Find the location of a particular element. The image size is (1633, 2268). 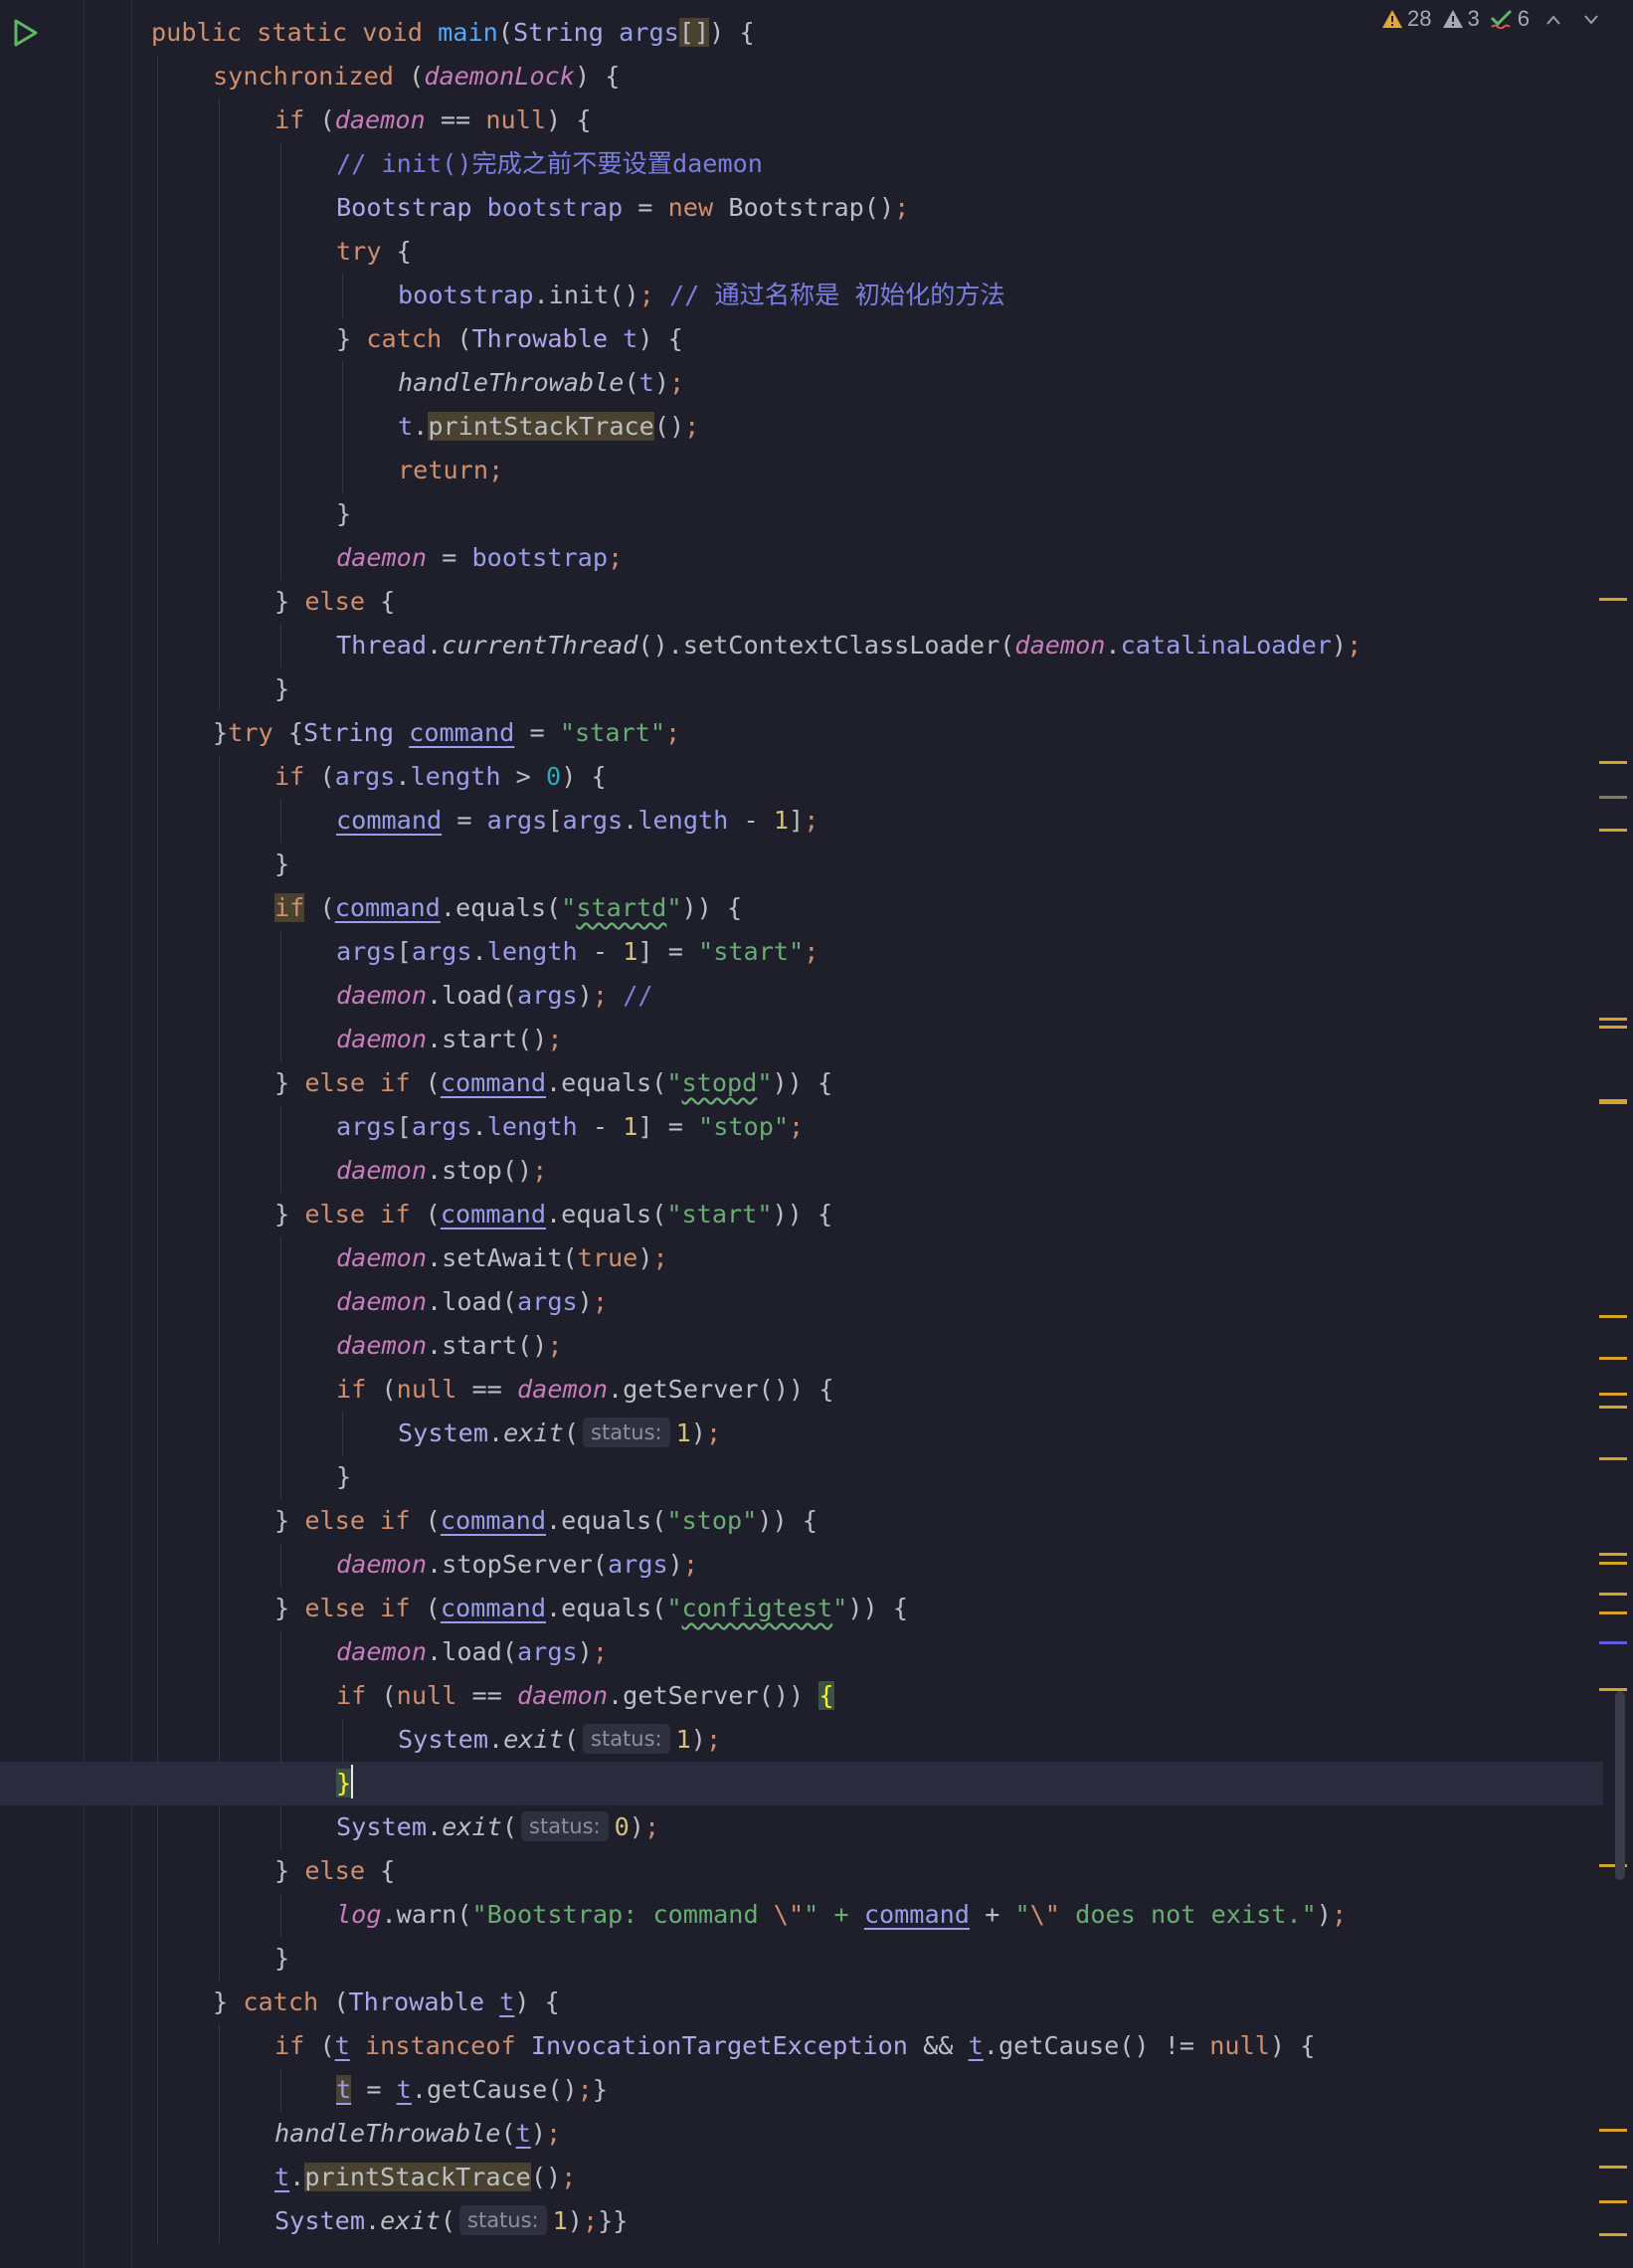

code-text: } else { is located at coordinates (334, 602).